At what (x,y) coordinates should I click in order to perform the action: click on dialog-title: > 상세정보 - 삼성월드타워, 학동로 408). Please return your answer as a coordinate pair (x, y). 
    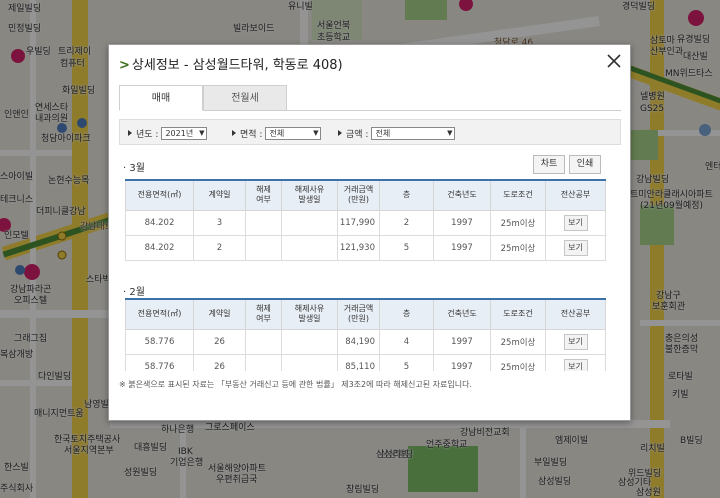
    Looking at the image, I should click on (231, 63).